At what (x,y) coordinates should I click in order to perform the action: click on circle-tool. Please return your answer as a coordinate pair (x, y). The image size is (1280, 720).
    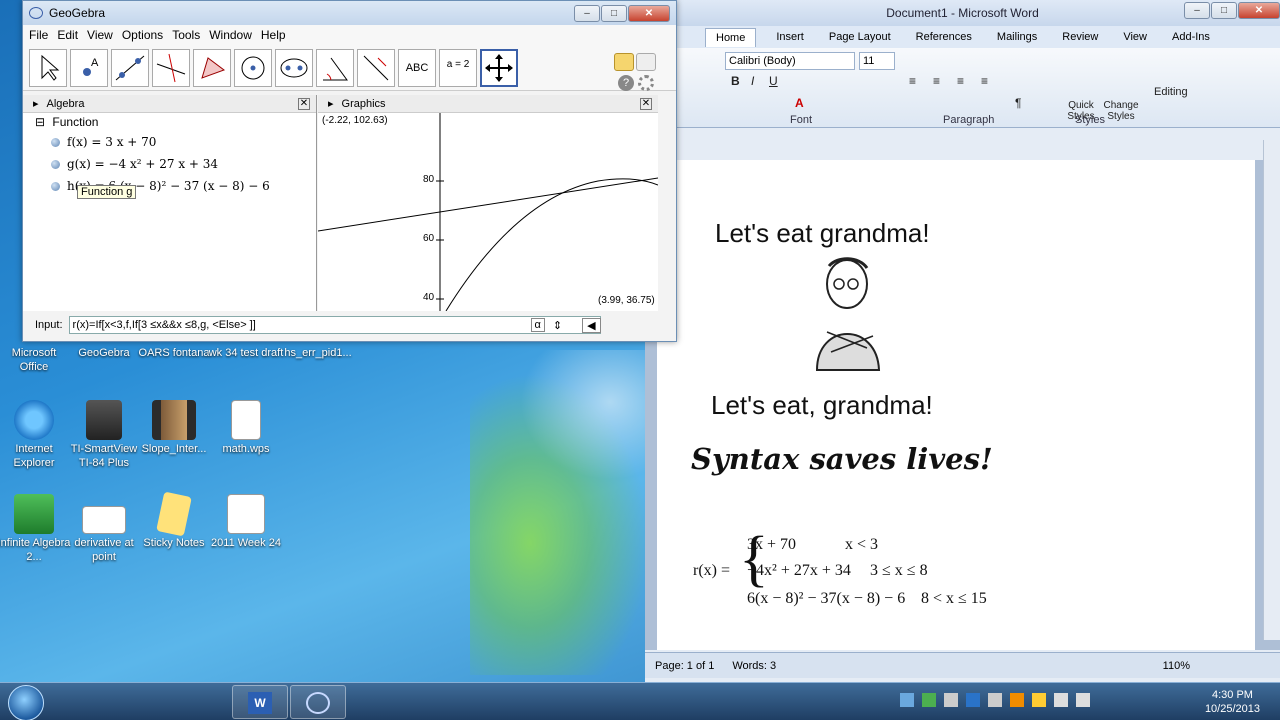
    Looking at the image, I should click on (253, 67).